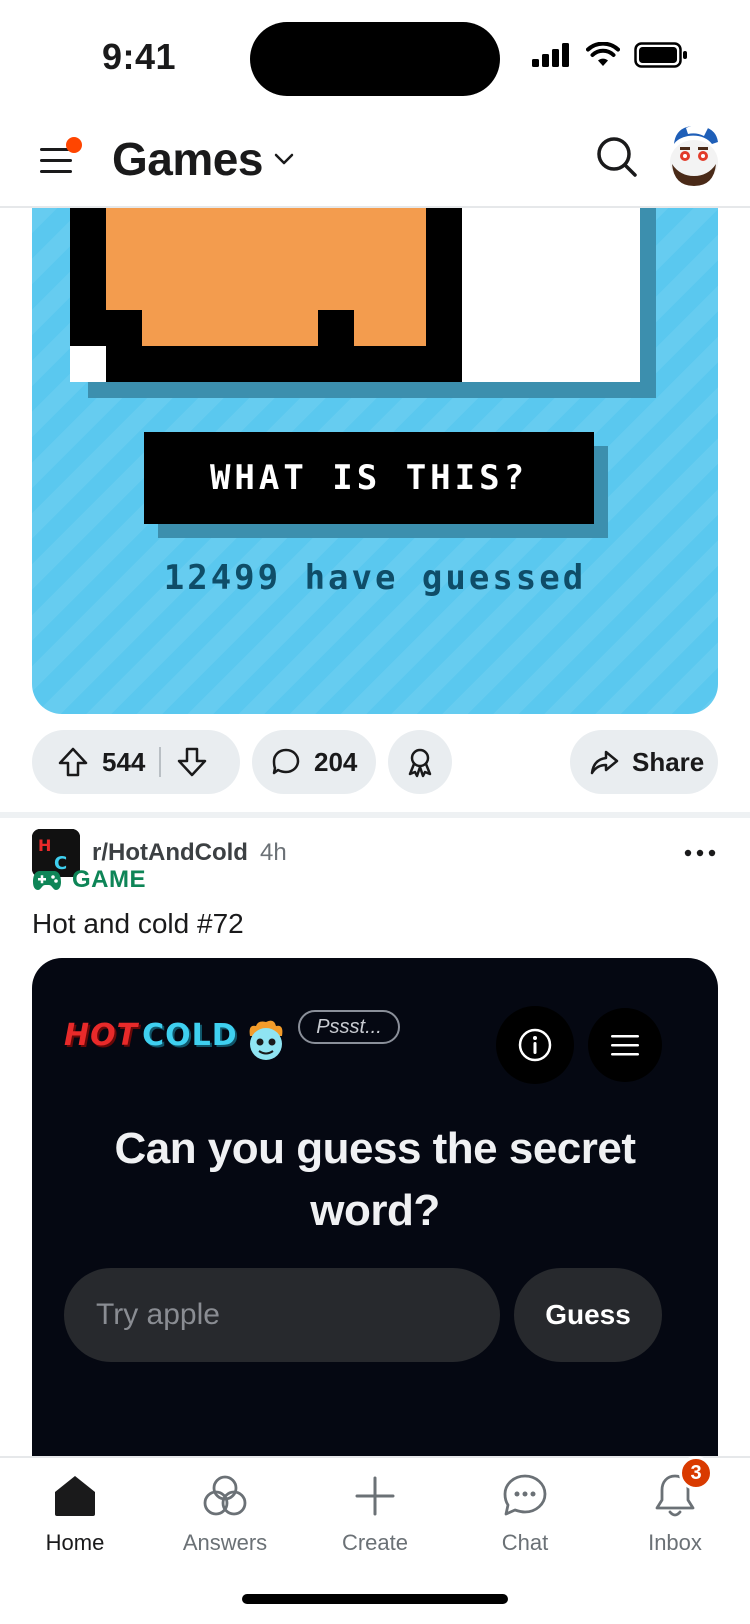 Image resolution: width=750 pixels, height=1624 pixels. What do you see at coordinates (525, 1542) in the screenshot?
I see `nav-label-chat: Chat` at bounding box center [525, 1542].